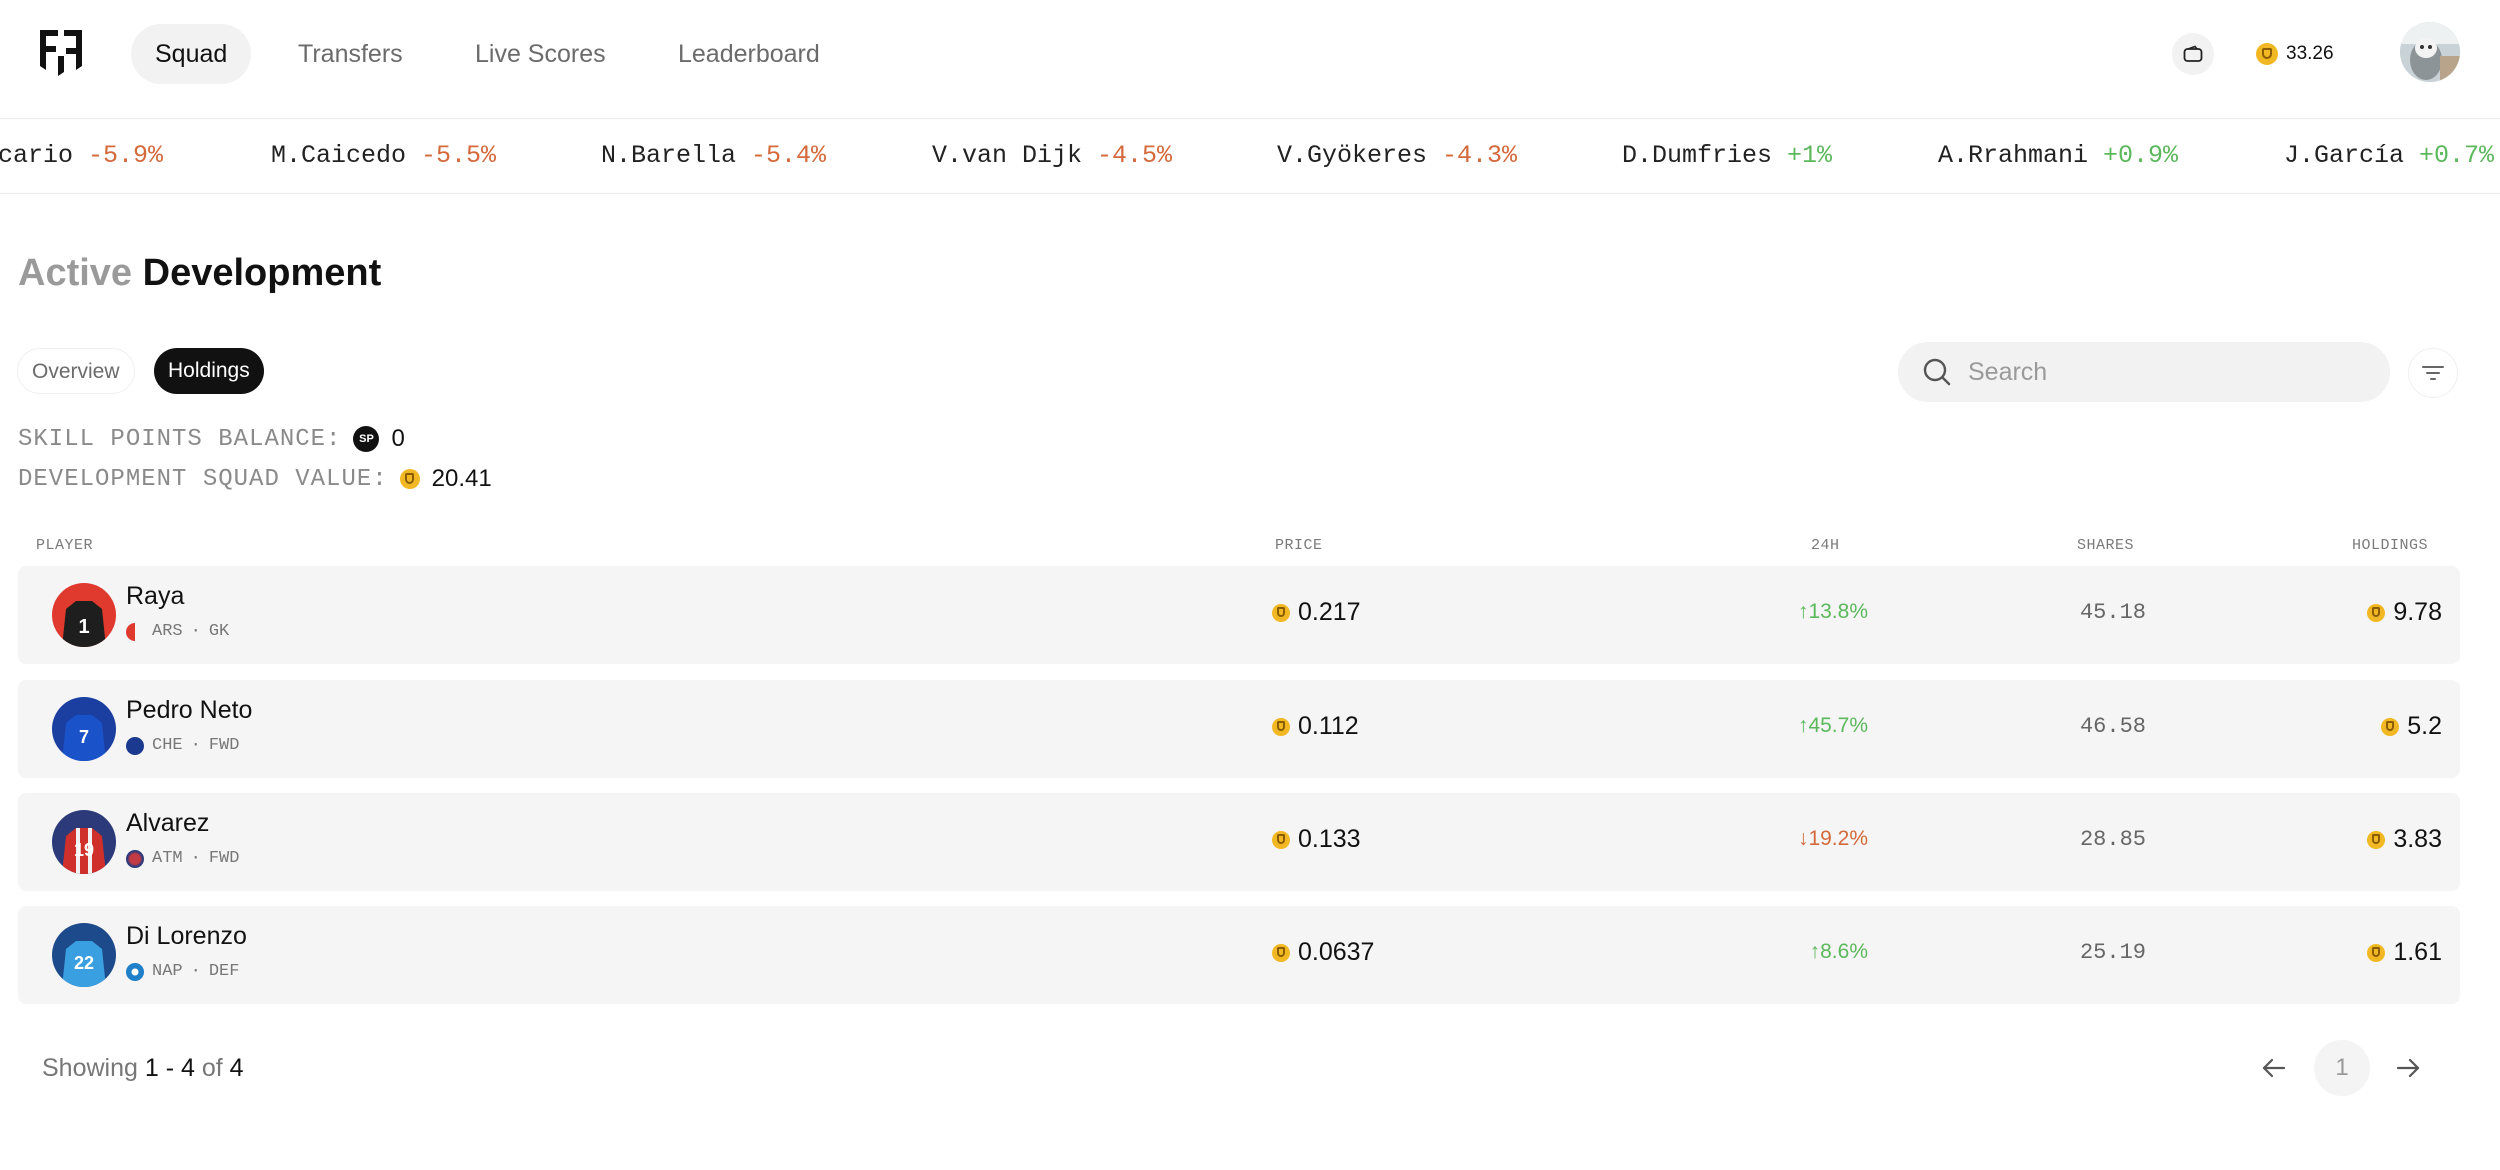  I want to click on wallet-button, so click(2193, 54).